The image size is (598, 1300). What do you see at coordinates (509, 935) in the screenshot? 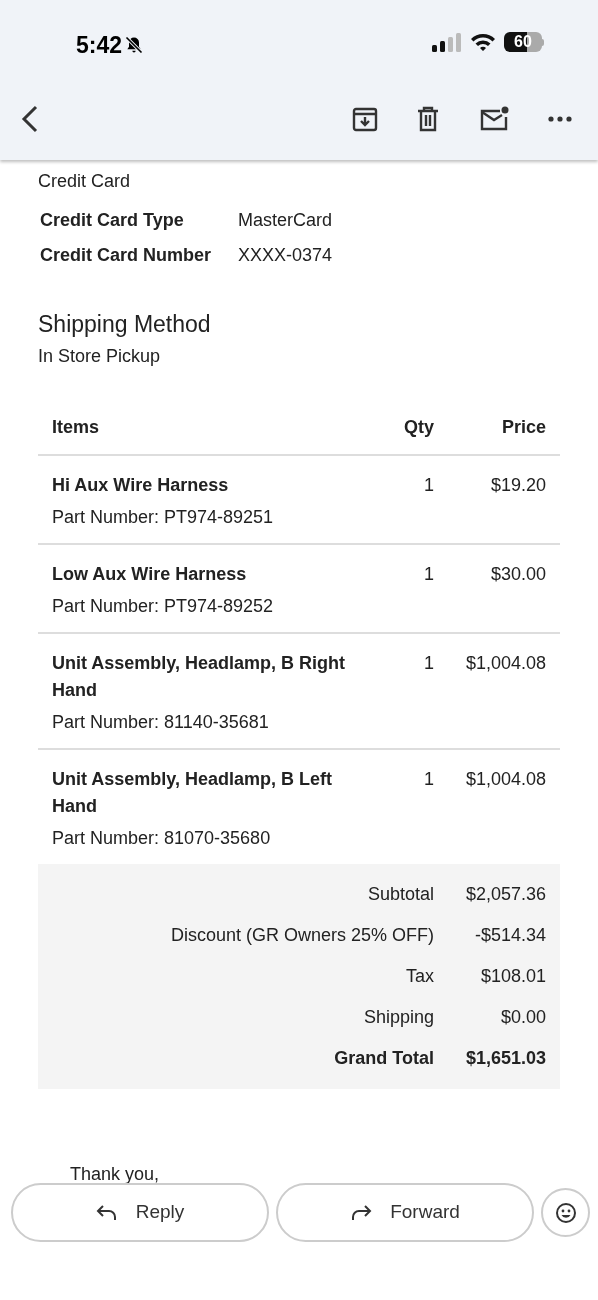
I see `total-value: -$514.34` at bounding box center [509, 935].